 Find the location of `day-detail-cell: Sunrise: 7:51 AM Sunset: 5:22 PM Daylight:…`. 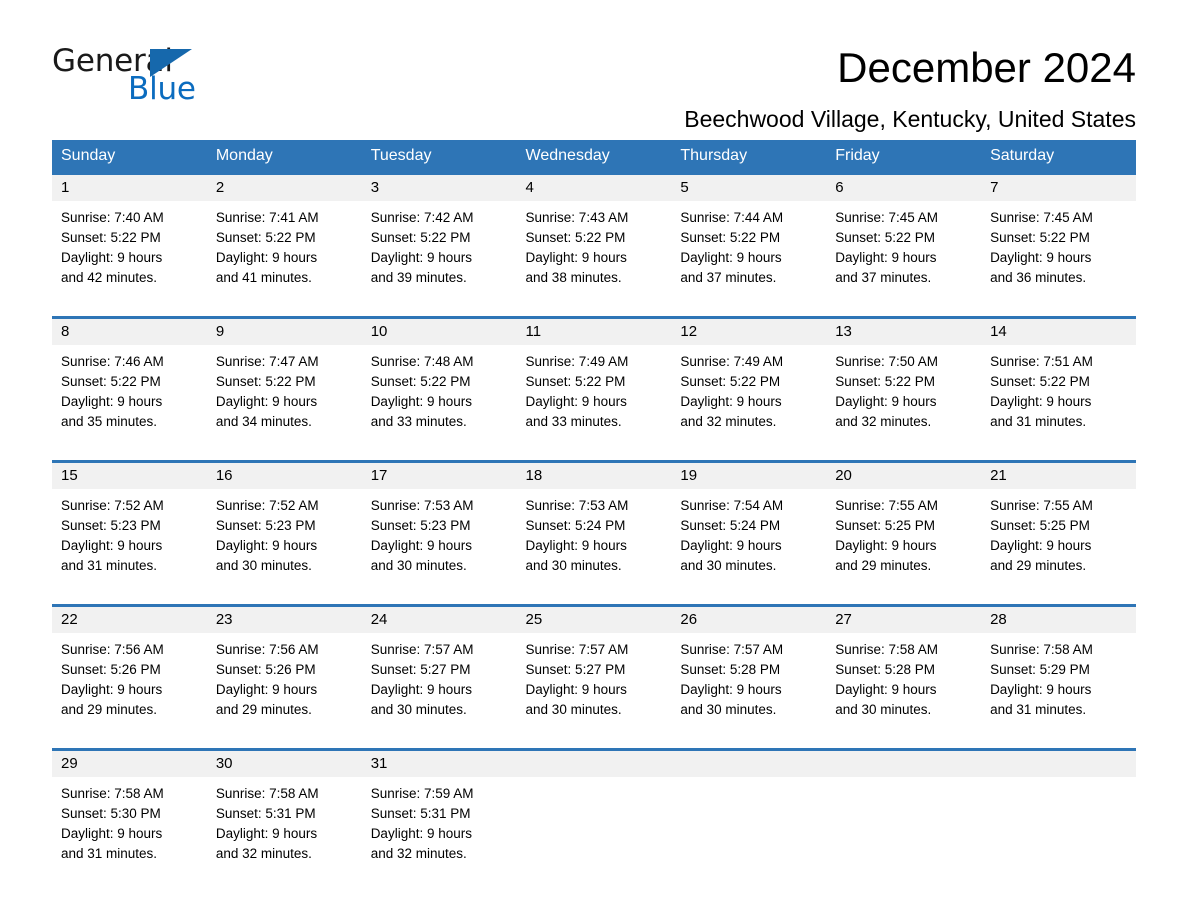

day-detail-cell: Sunrise: 7:51 AM Sunset: 5:22 PM Daylight:… is located at coordinates (1058, 396).